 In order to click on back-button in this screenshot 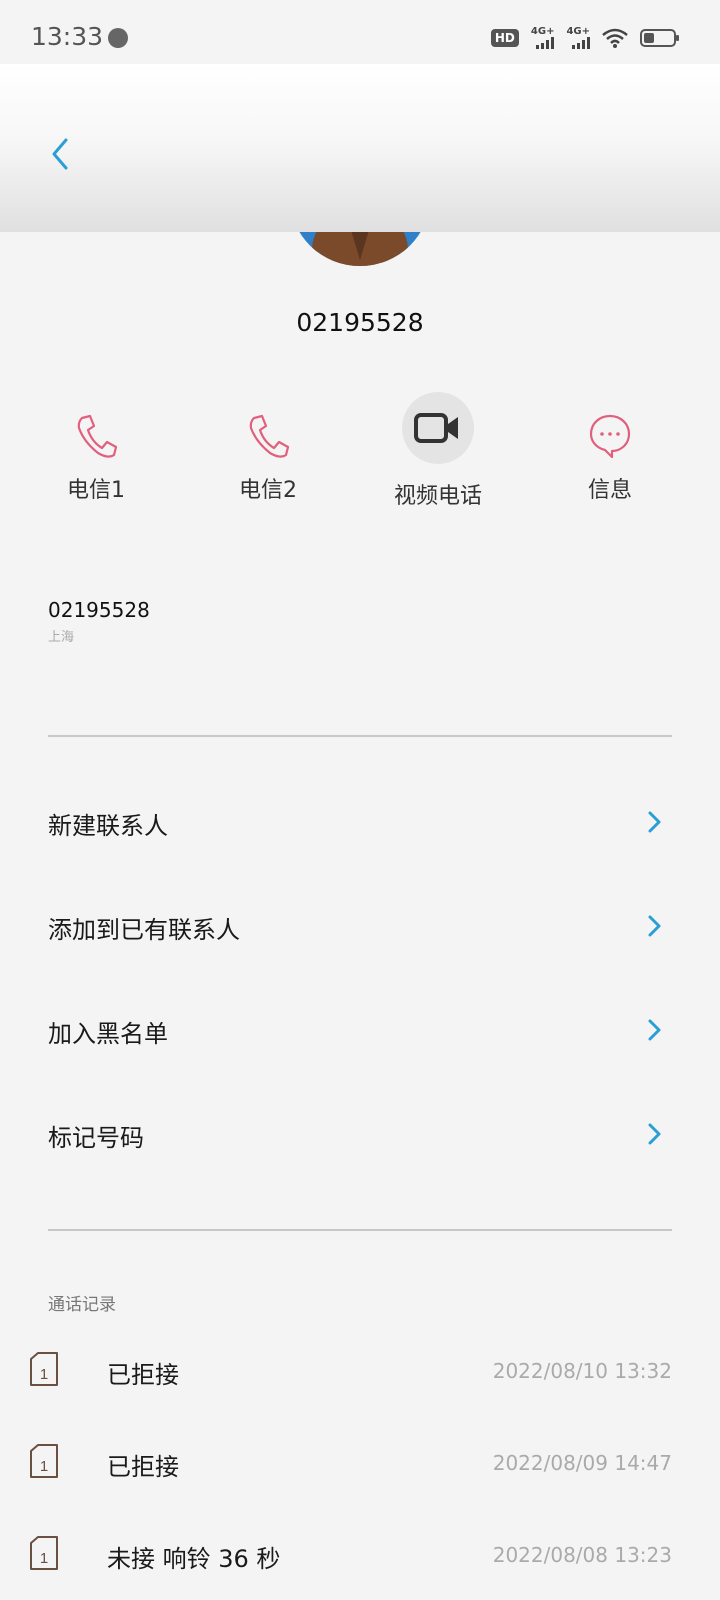, I will do `click(61, 154)`.